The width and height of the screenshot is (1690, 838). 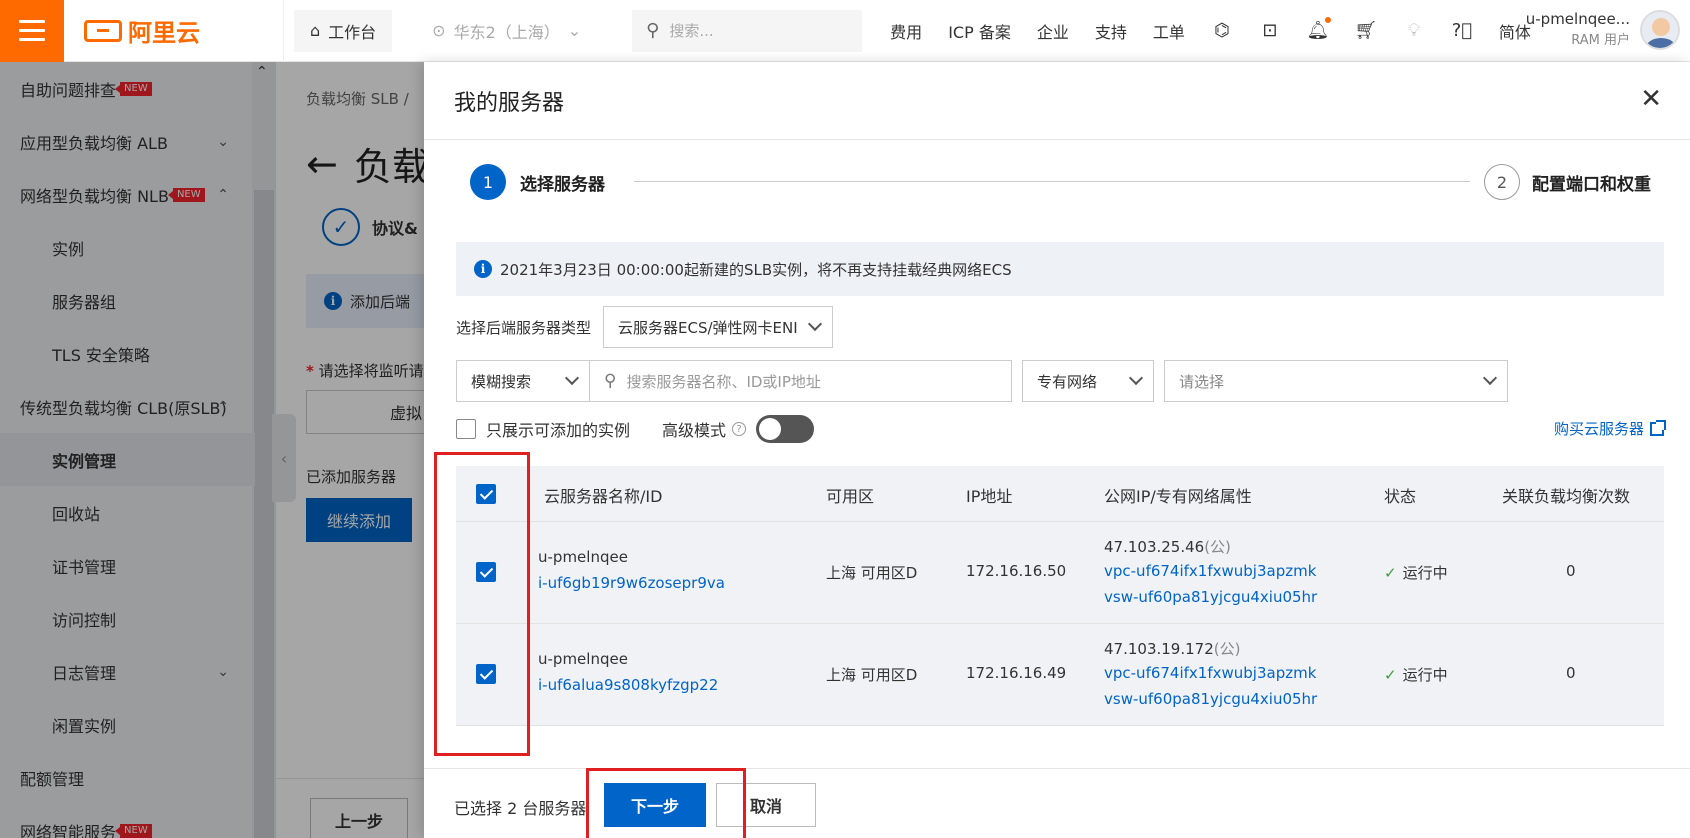 What do you see at coordinates (1651, 99) in the screenshot?
I see `close-icon: ✕` at bounding box center [1651, 99].